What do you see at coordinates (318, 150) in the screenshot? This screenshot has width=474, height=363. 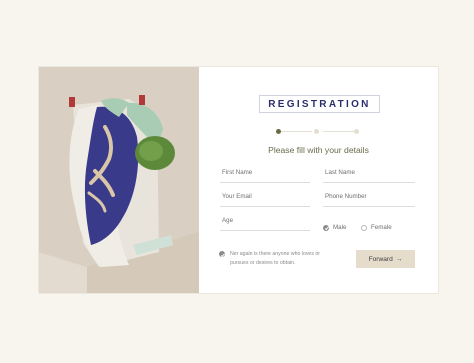 I see `form-subtitle: Please fill with your details` at bounding box center [318, 150].